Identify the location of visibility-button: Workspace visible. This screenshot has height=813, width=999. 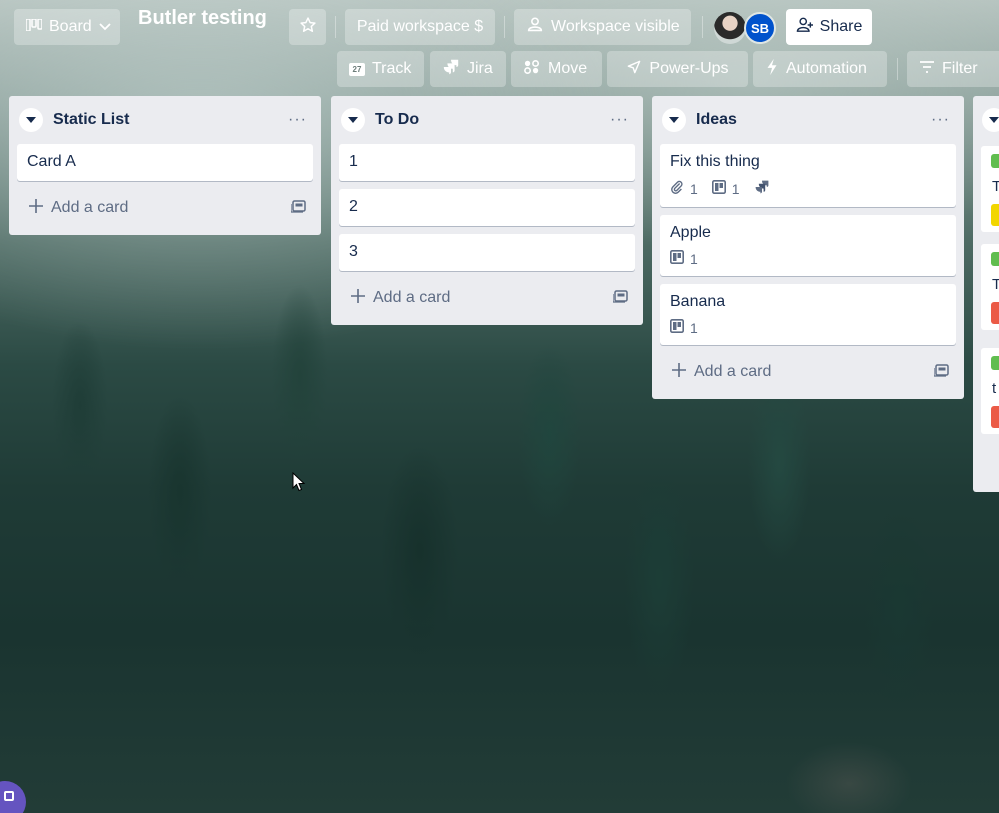
(602, 27).